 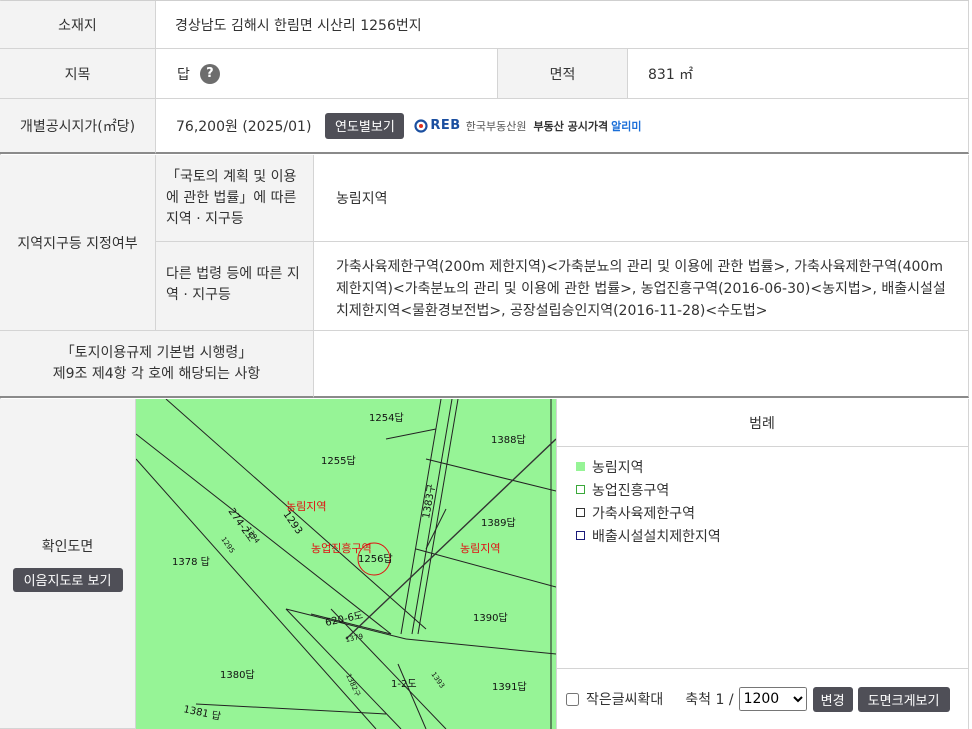 I want to click on legend-label: 농림지역, so click(x=618, y=467).